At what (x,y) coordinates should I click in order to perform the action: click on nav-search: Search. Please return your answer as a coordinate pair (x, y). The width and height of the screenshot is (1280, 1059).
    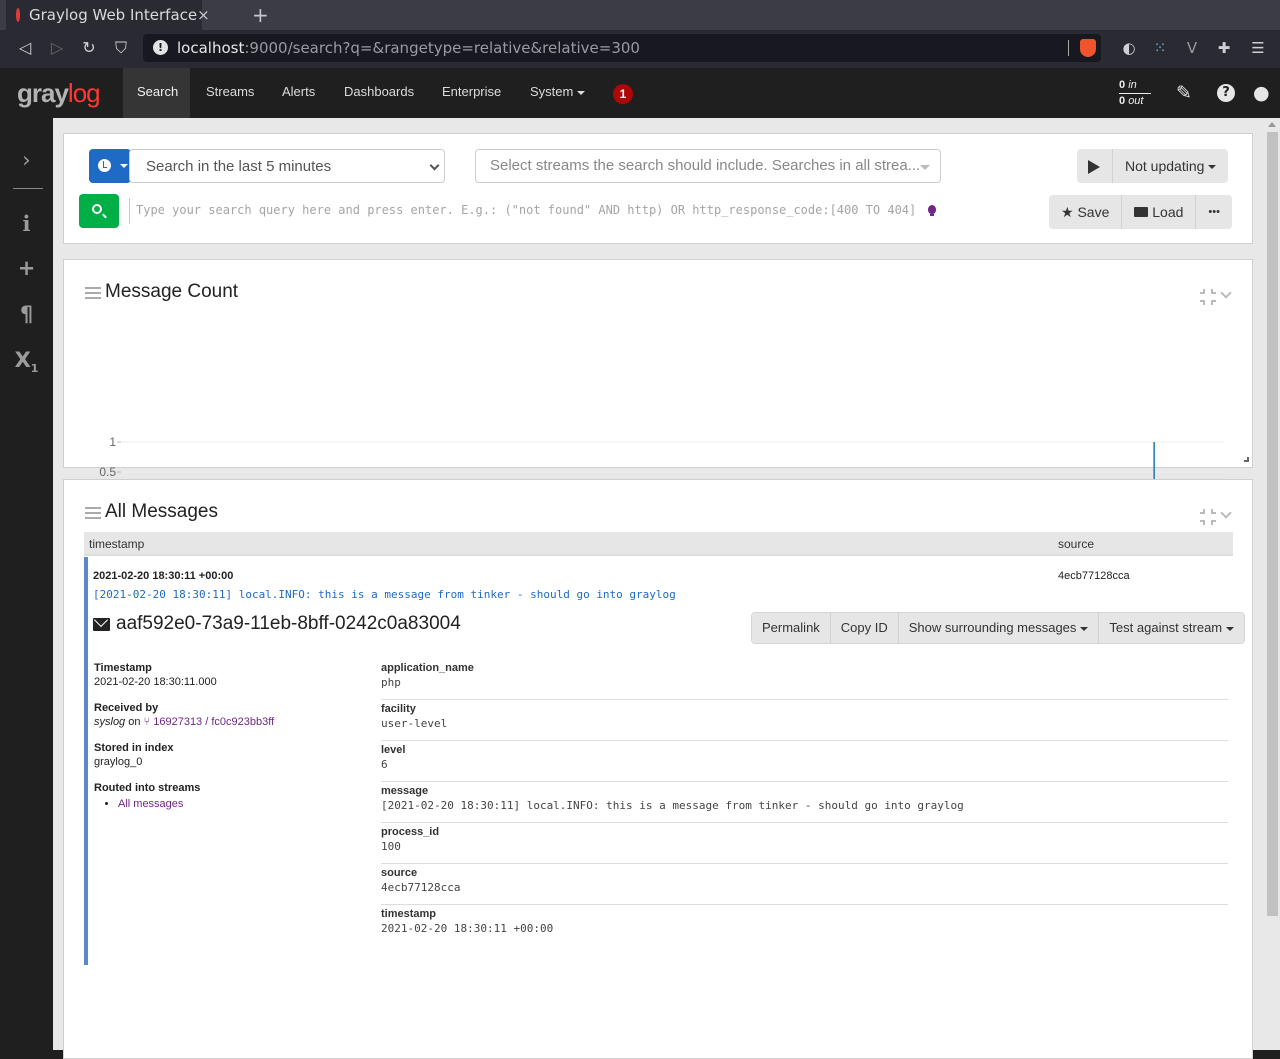
    Looking at the image, I should click on (156, 93).